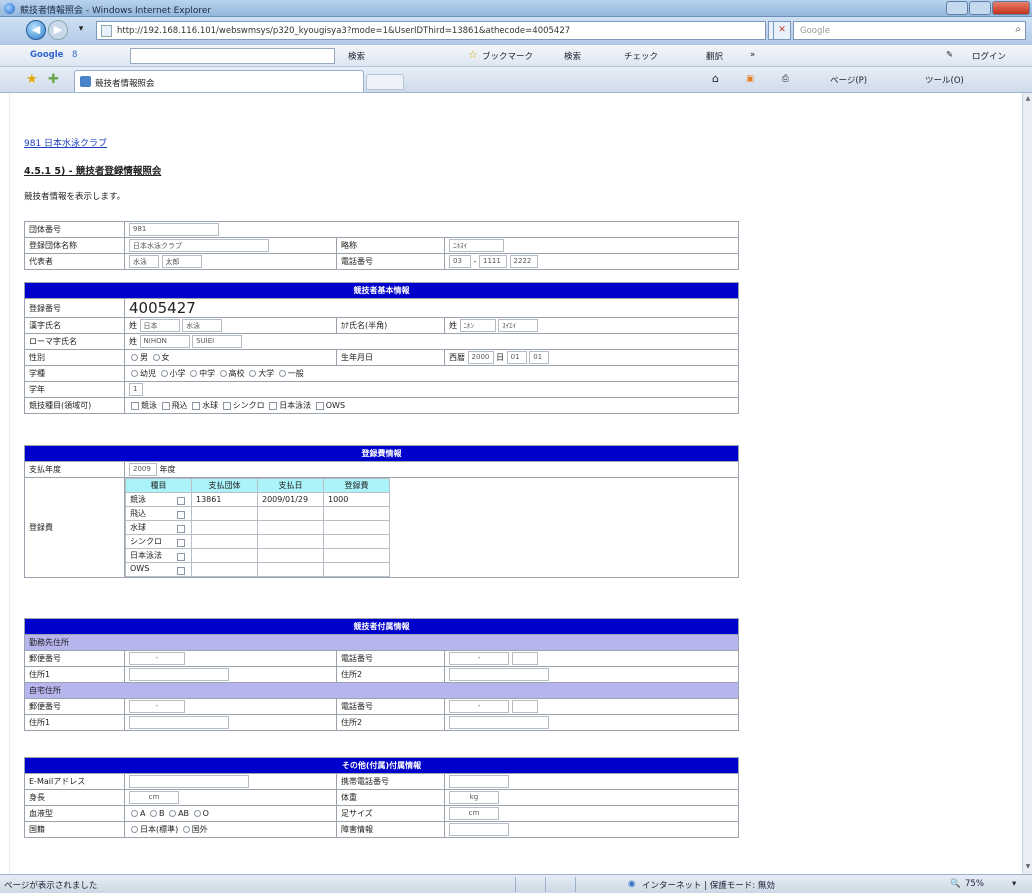 This screenshot has width=1032, height=893. Describe the element at coordinates (74, 781) in the screenshot. I see `email-label: E-Mailアドレス` at that location.